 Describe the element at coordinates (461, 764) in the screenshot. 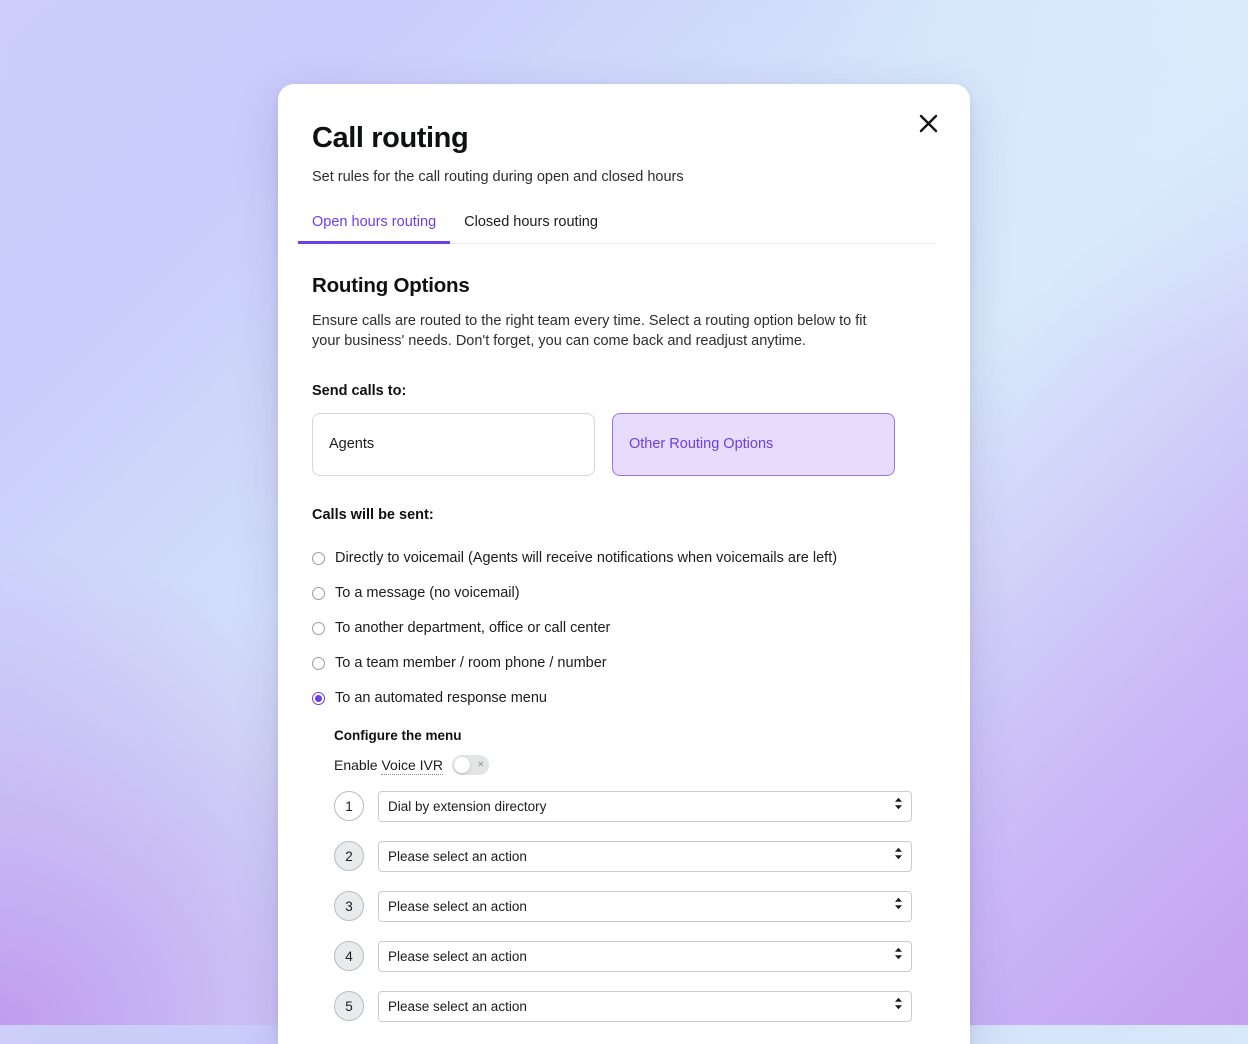

I see `toggle-knob` at that location.